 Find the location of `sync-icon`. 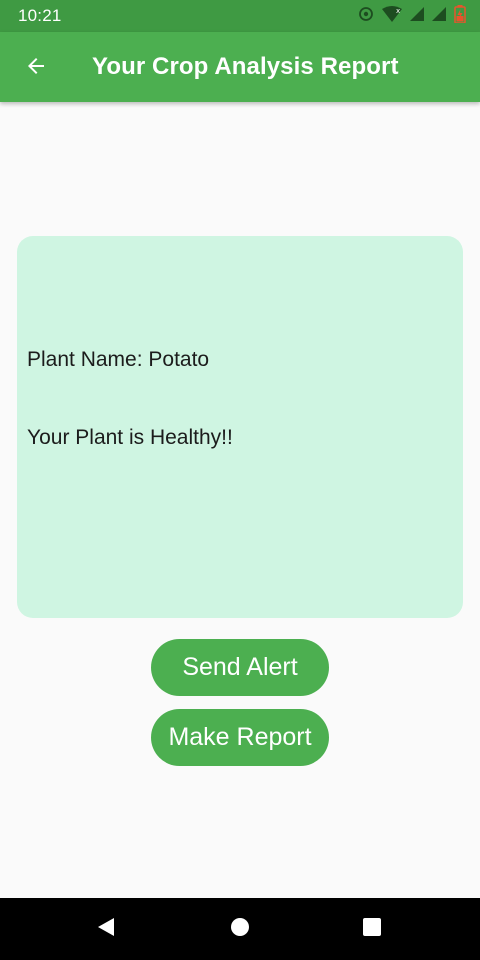

sync-icon is located at coordinates (366, 16).